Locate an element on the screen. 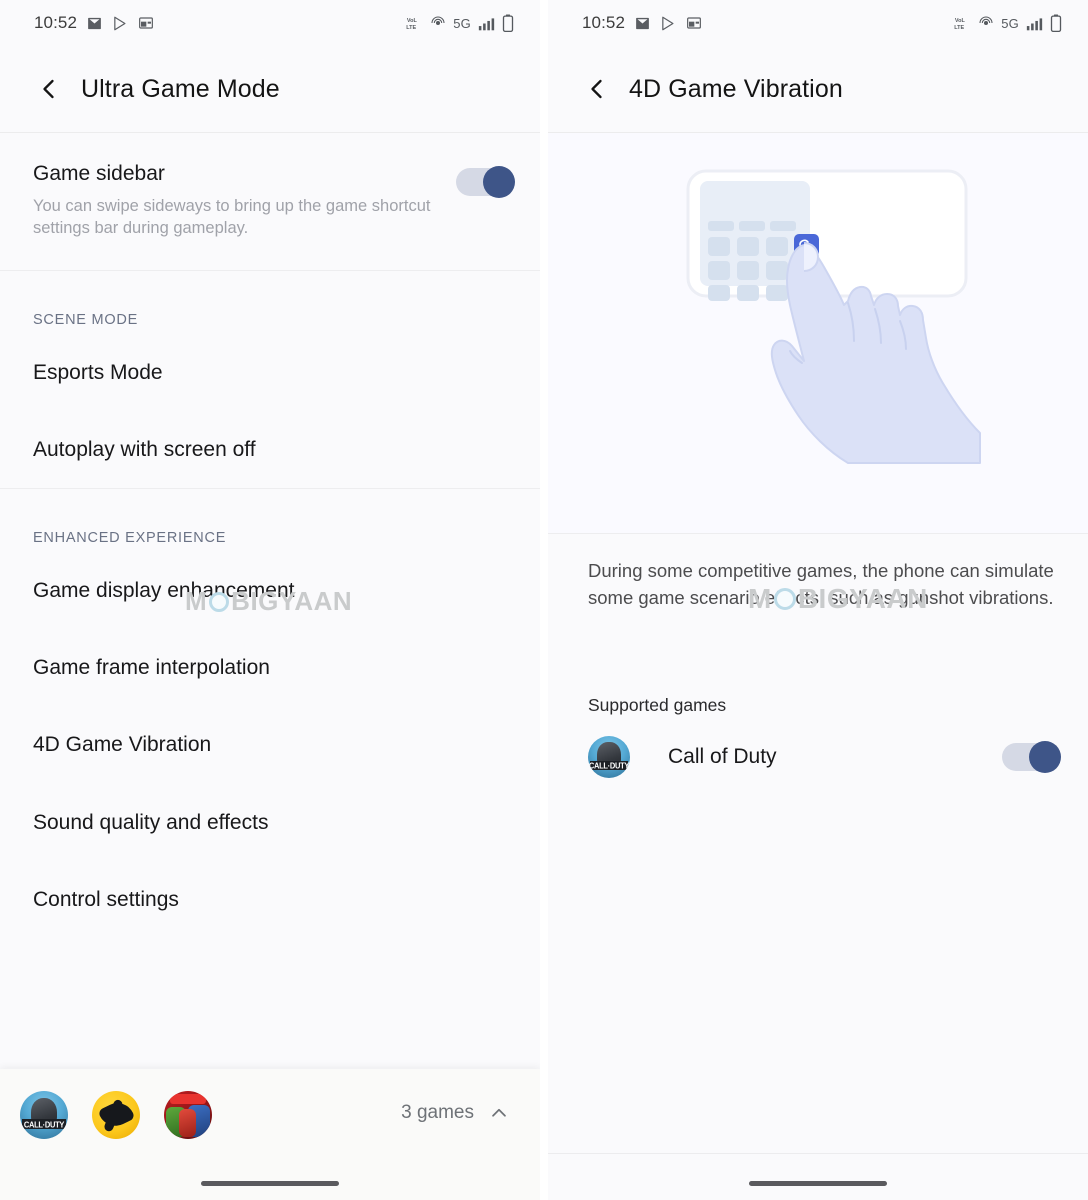 Image resolution: width=1088 pixels, height=1200 pixels. sidebar-item-4d-game-vibration: 4D Game Vibration is located at coordinates (270, 745).